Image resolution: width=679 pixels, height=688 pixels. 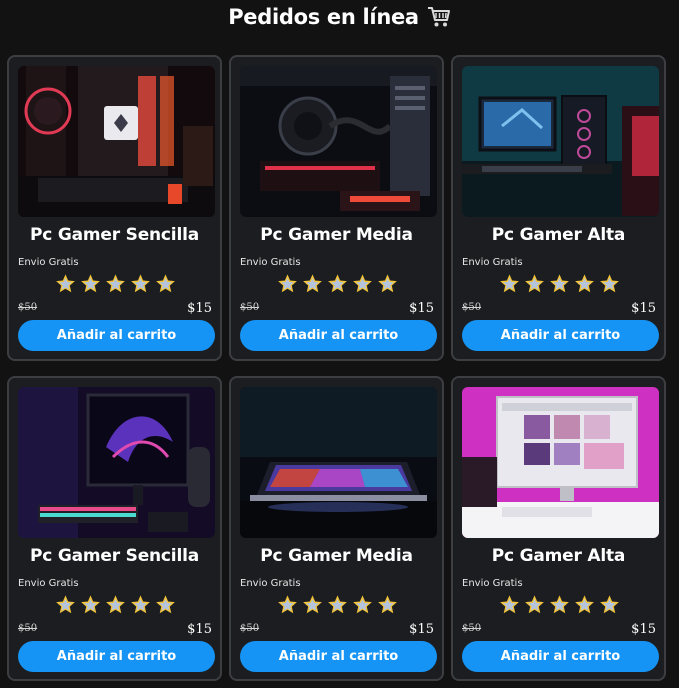 I want to click on product-image-gaming-pc-interior, so click(x=116, y=141).